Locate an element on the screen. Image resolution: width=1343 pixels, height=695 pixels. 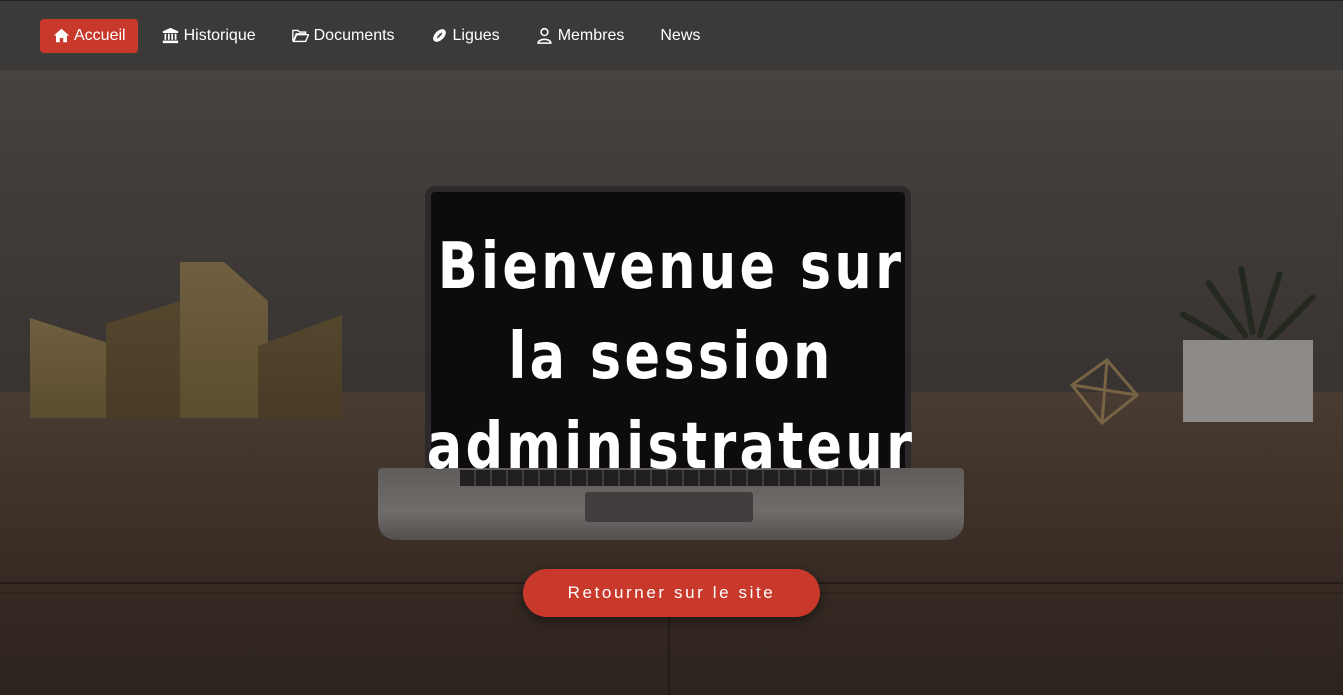
nav-item-label: Historique is located at coordinates (219, 35).